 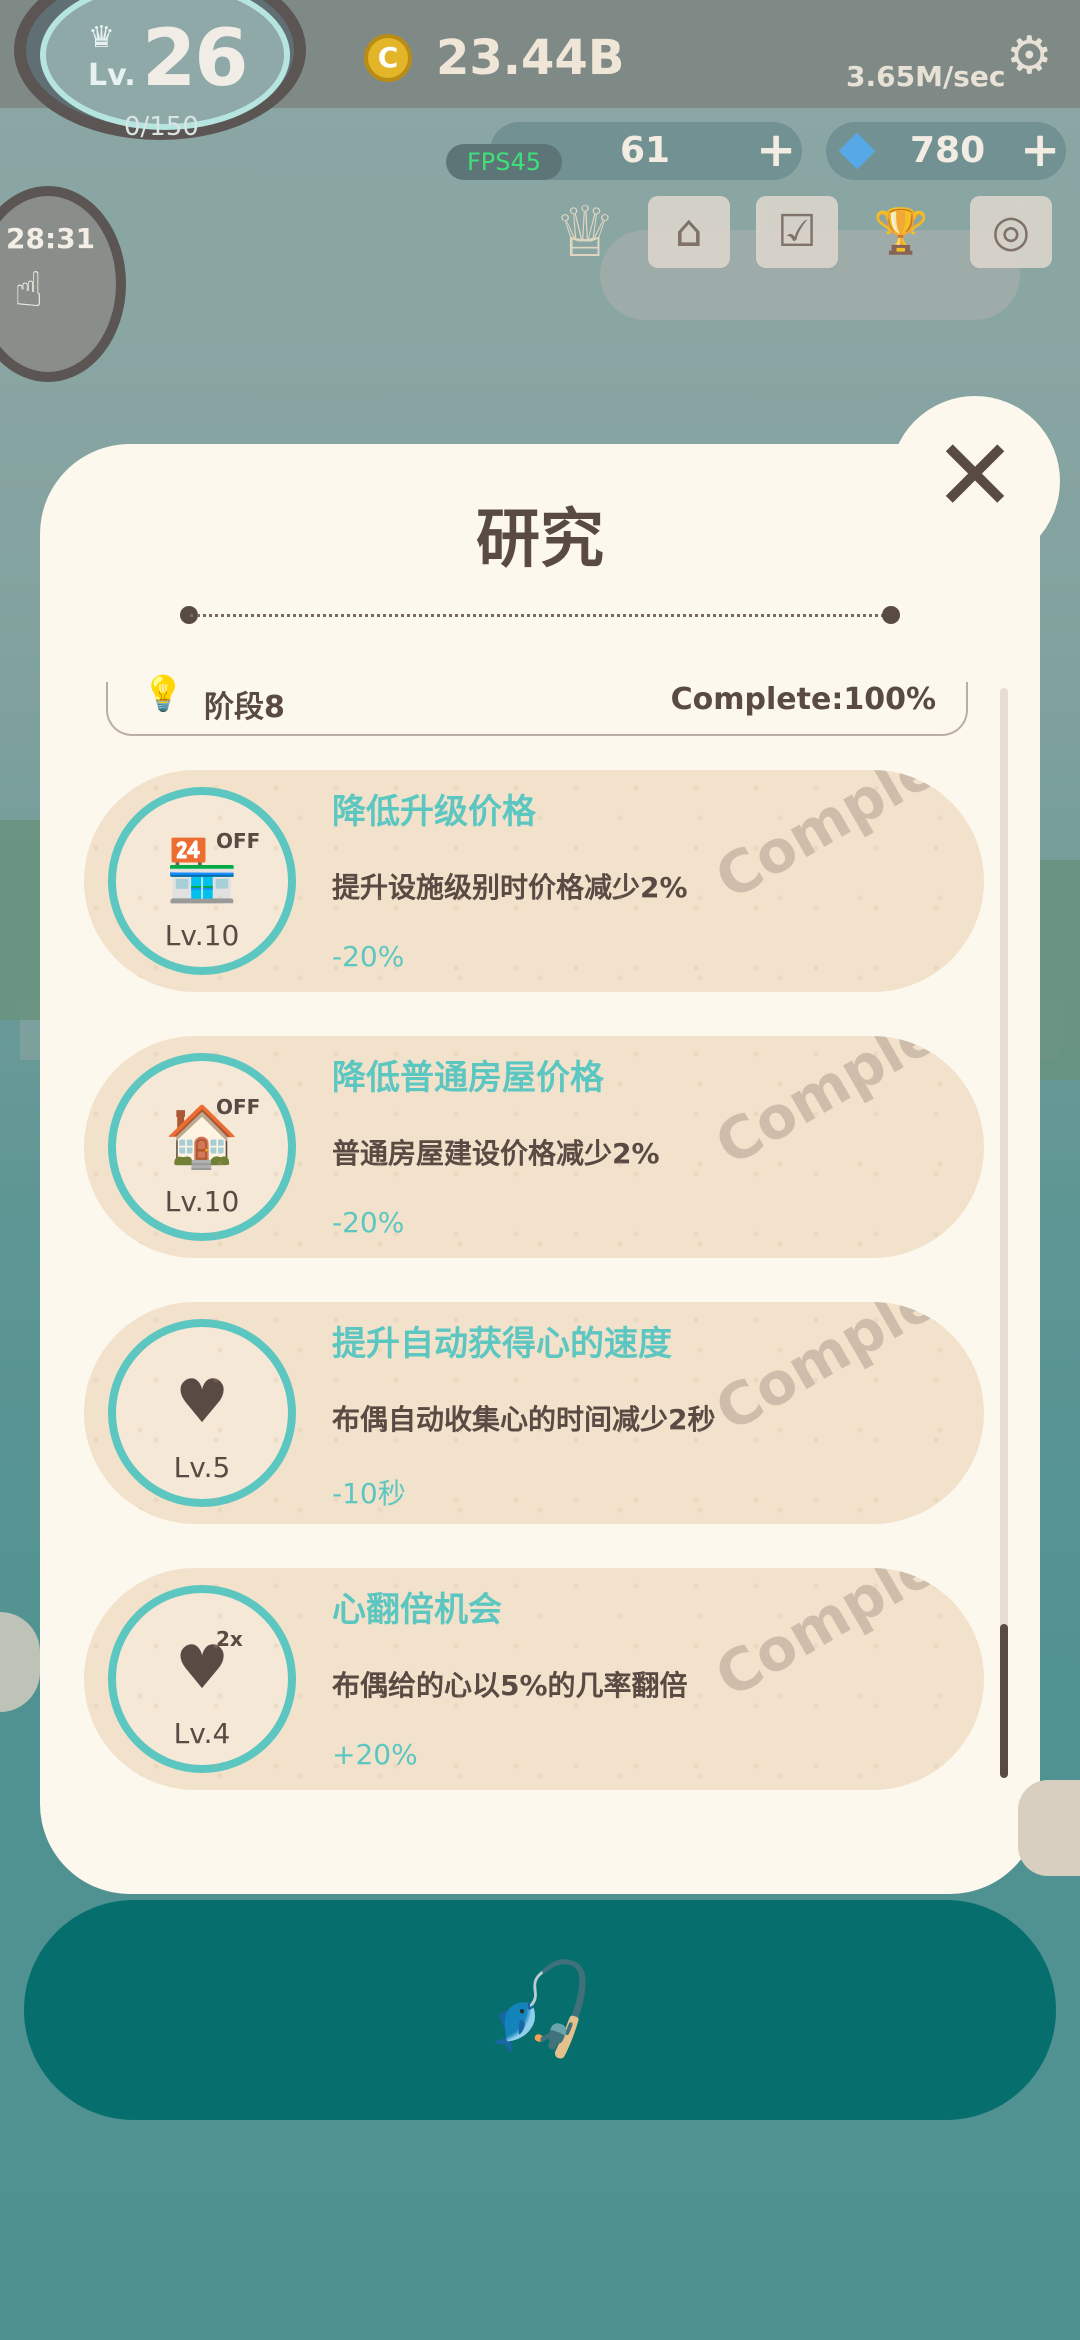 What do you see at coordinates (540, 615) in the screenshot?
I see `title-divider` at bounding box center [540, 615].